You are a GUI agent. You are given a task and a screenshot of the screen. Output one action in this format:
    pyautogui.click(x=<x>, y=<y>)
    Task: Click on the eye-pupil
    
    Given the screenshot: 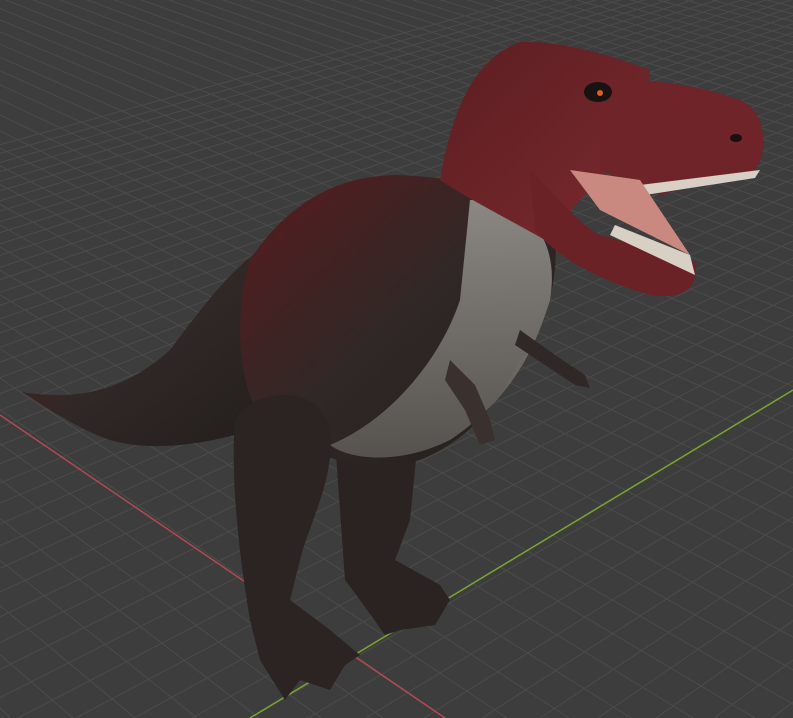 What is the action you would take?
    pyautogui.click(x=600, y=93)
    